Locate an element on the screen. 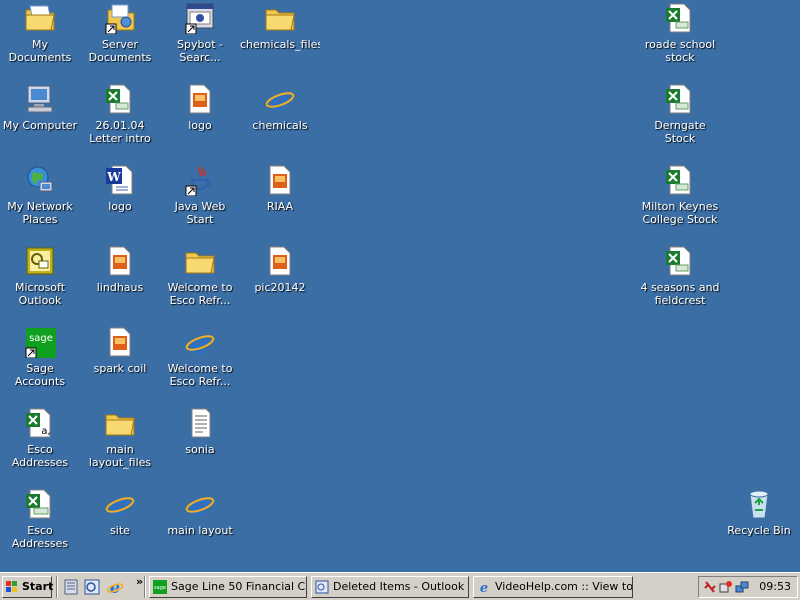 This screenshot has height=600, width=800. svg-text: sage is located at coordinates (160, 588).